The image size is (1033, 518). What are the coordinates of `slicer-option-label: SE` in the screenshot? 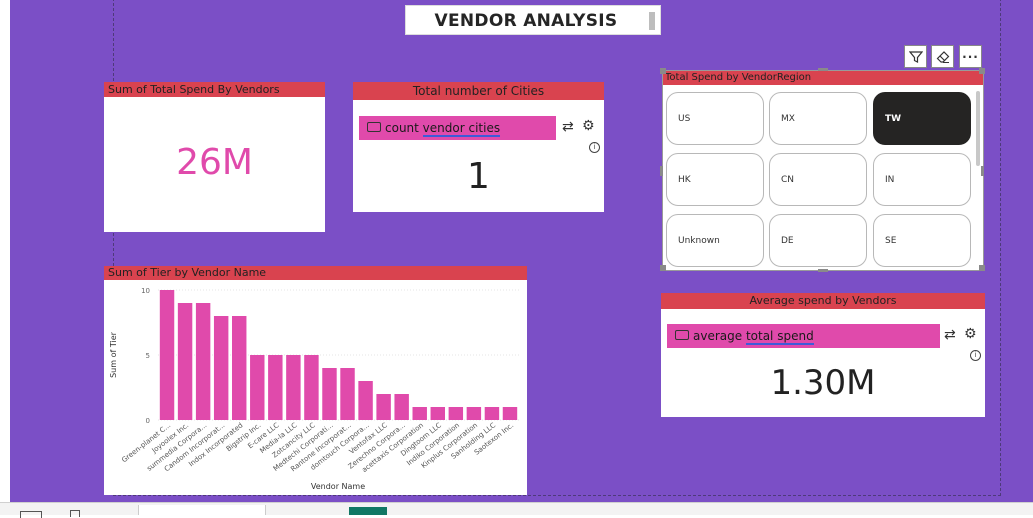 It's located at (891, 240).